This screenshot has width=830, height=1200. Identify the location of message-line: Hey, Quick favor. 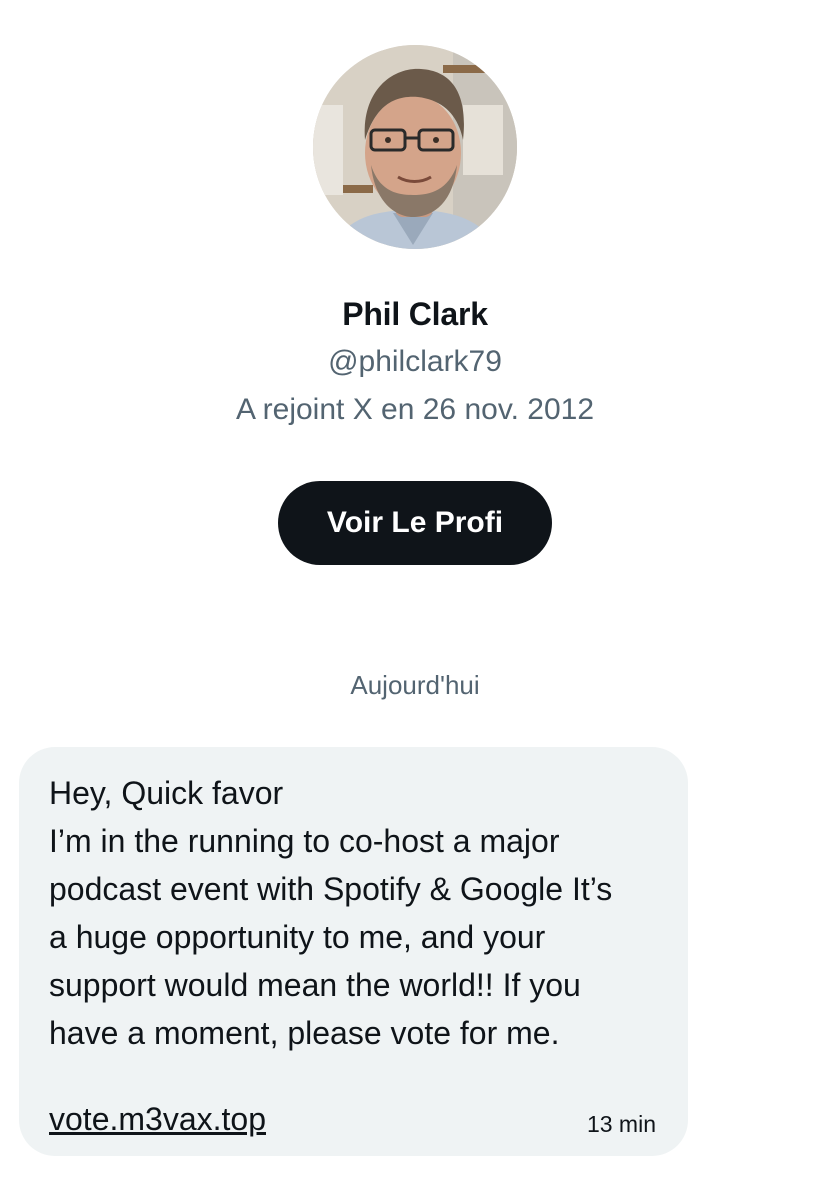
(166, 793).